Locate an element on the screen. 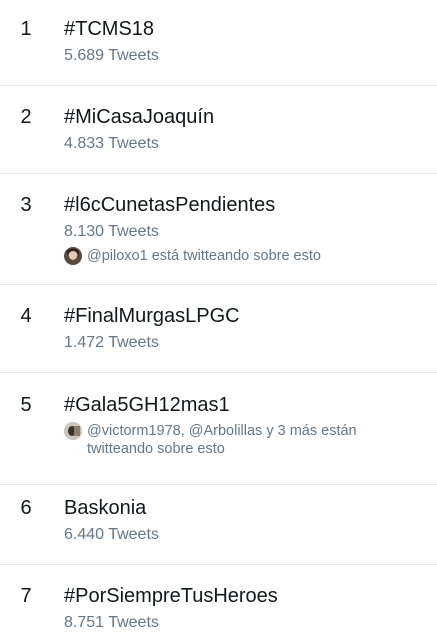 The width and height of the screenshot is (437, 640). trend-rank: 1 is located at coordinates (26, 29).